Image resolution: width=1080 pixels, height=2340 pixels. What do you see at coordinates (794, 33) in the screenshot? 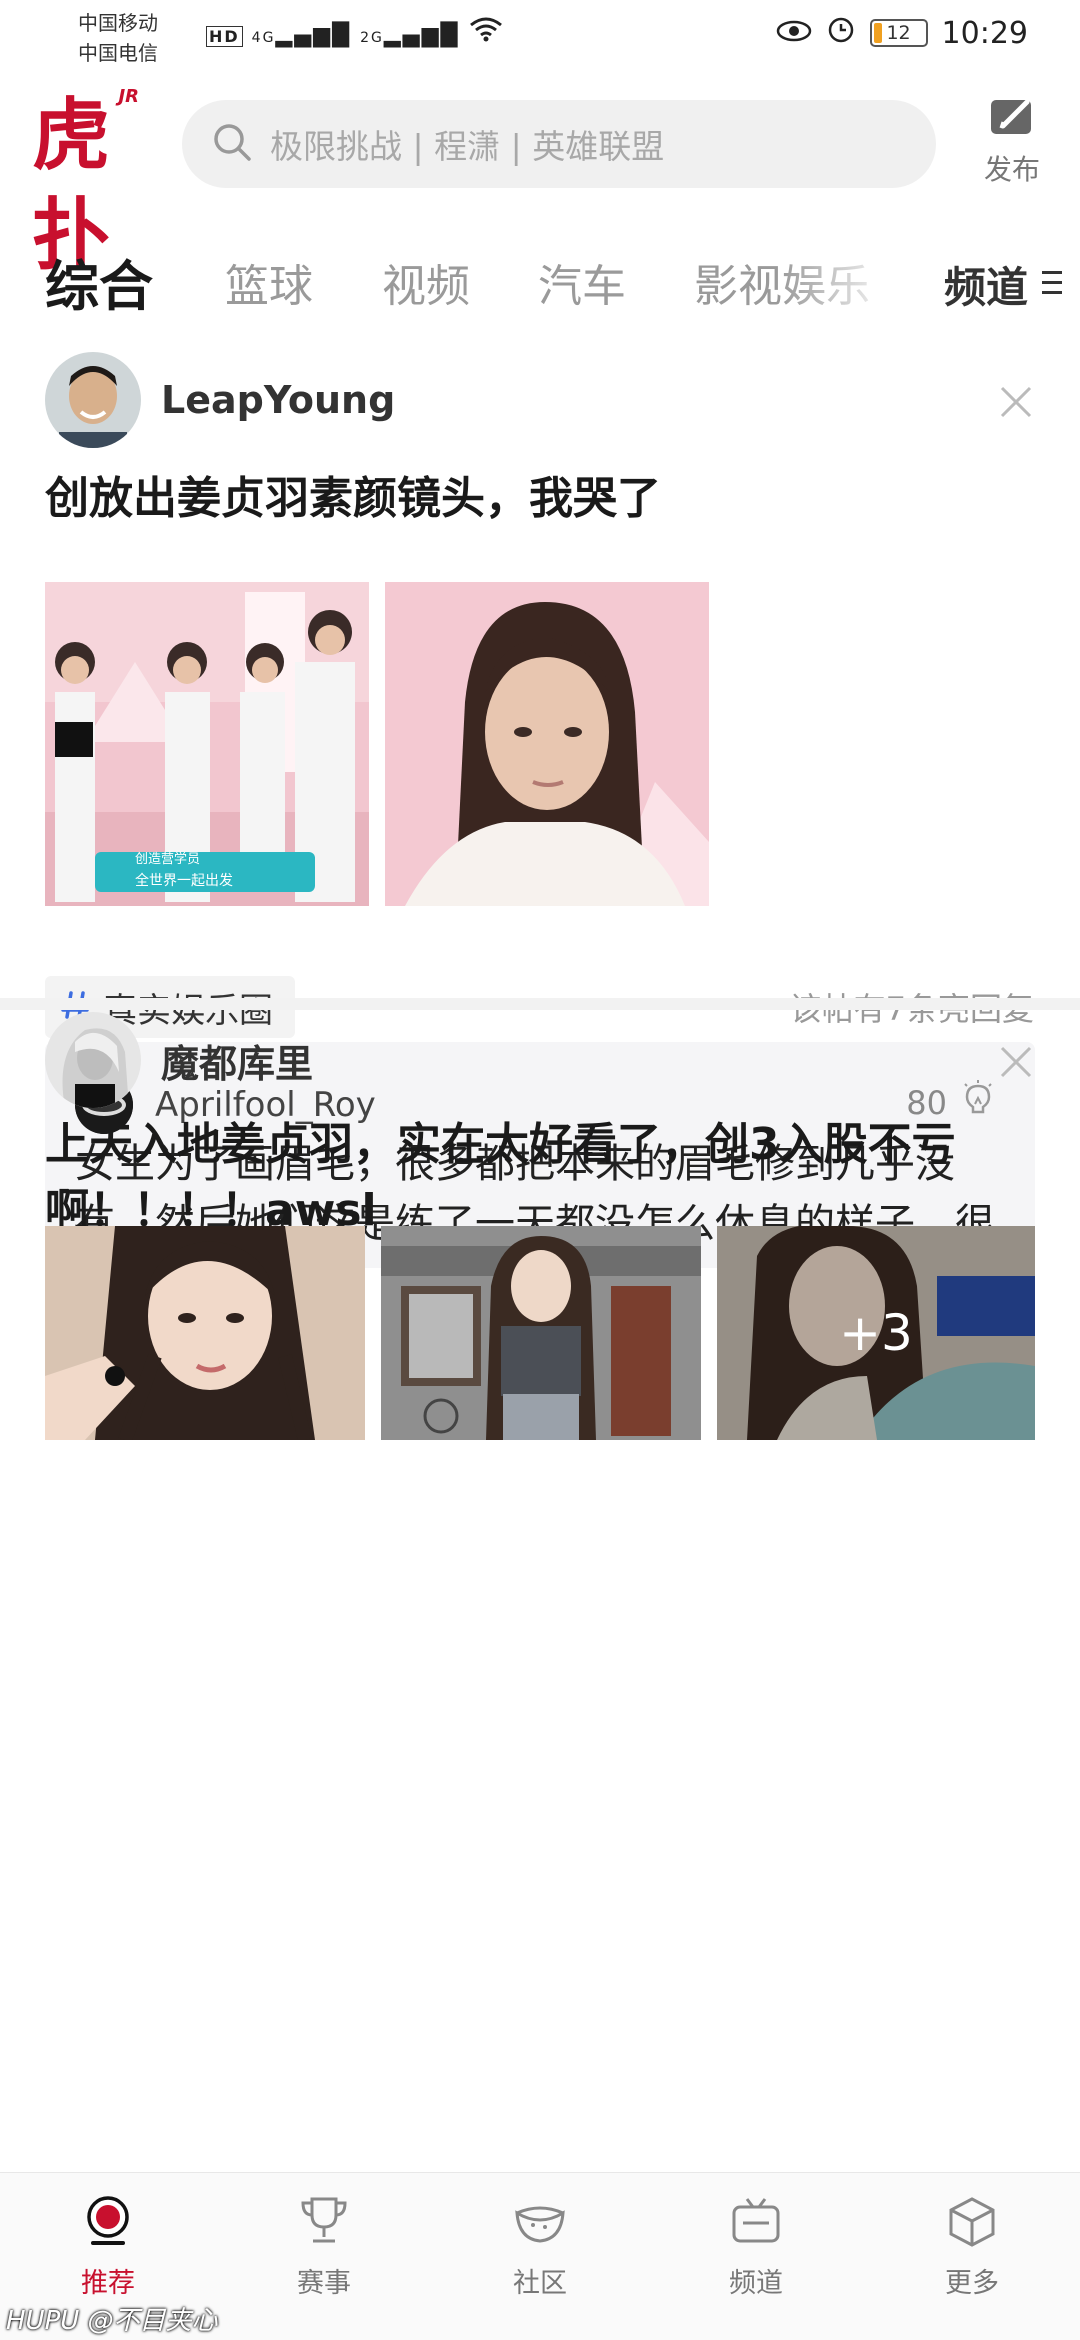
I see `eye-icon` at bounding box center [794, 33].